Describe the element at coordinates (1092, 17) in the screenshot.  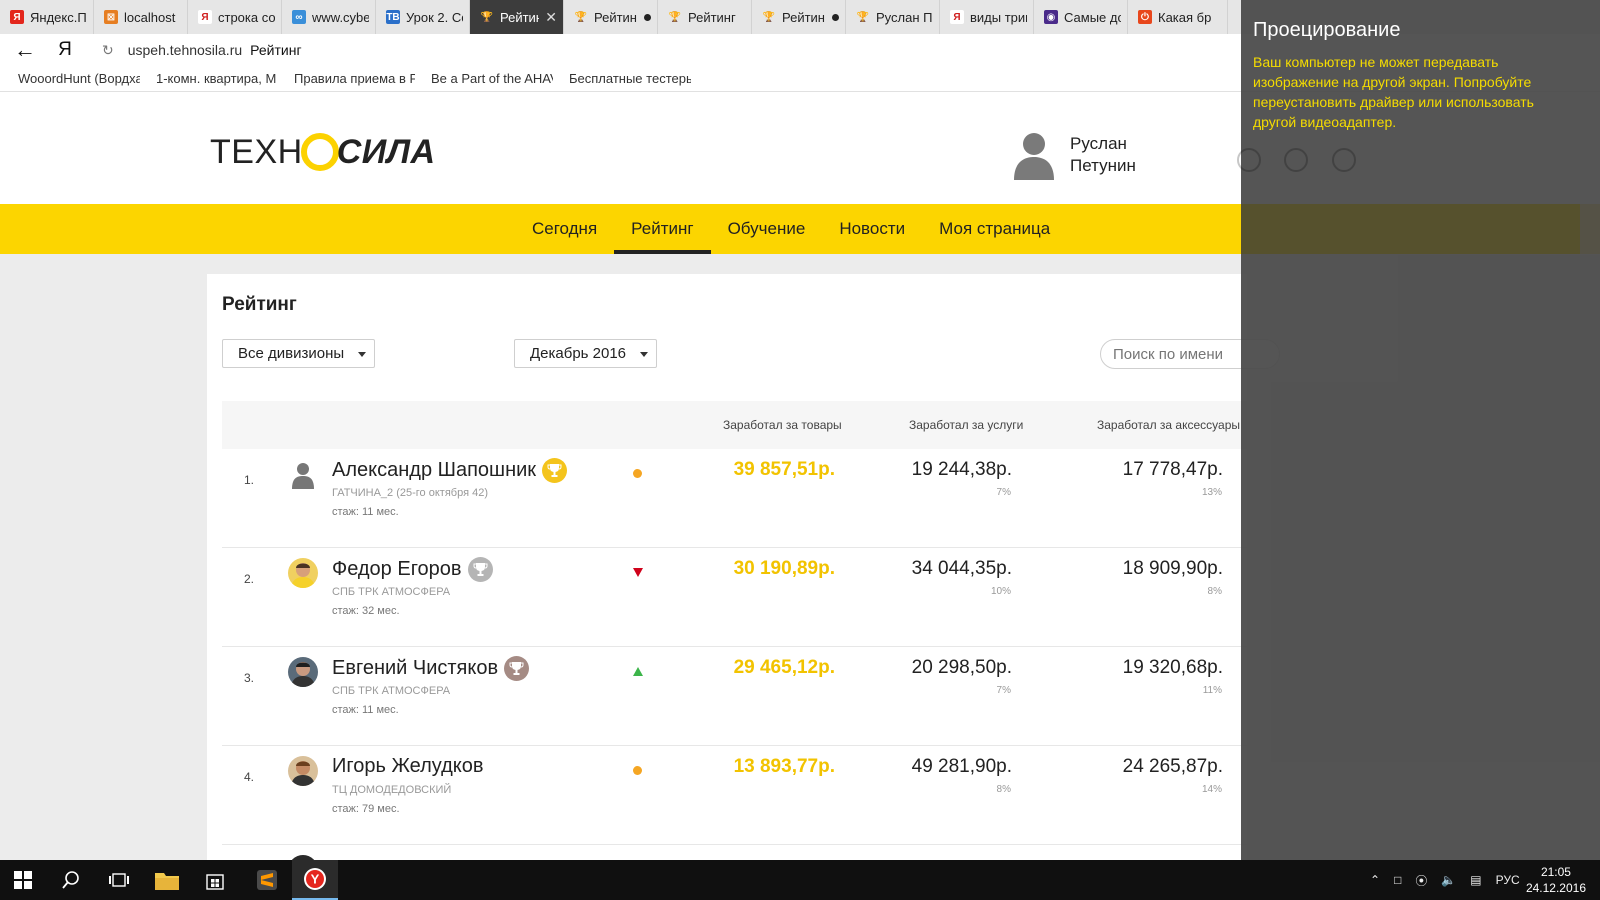
I see `tab-title: Самые до` at that location.